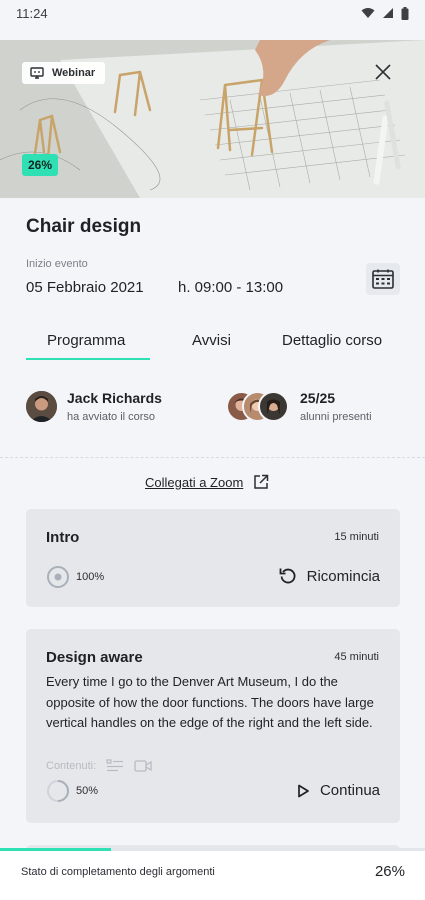 The height and width of the screenshot is (900, 425). I want to click on continue-button: Continua, so click(338, 790).